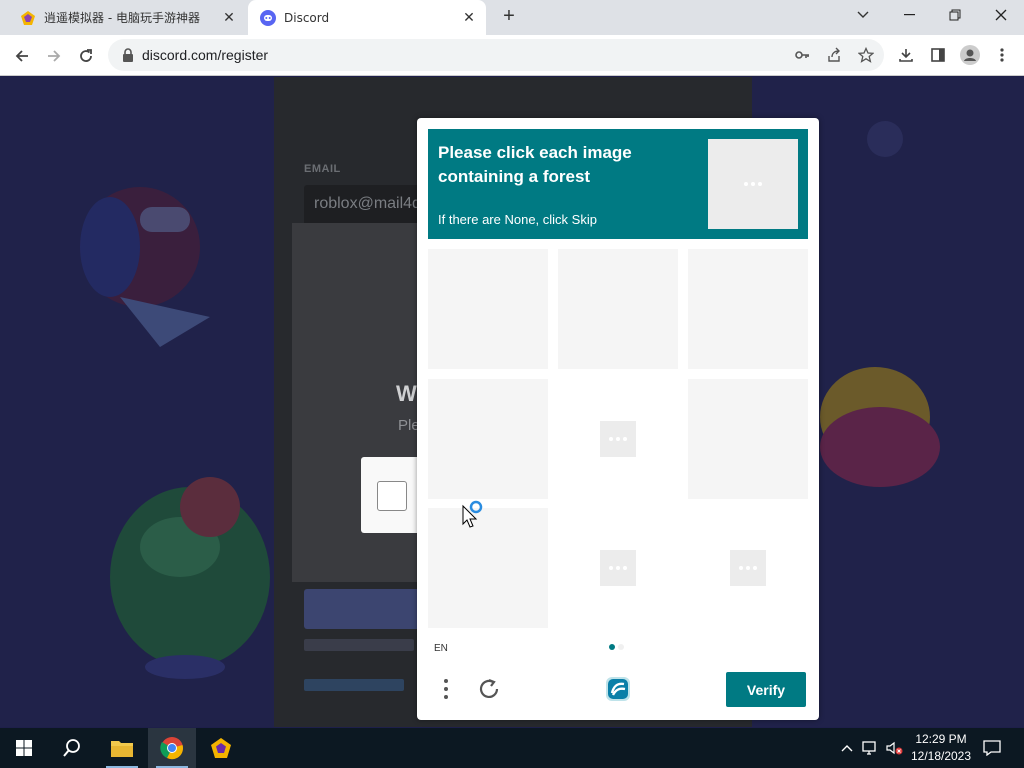  What do you see at coordinates (870, 748) in the screenshot?
I see `network-icon` at bounding box center [870, 748].